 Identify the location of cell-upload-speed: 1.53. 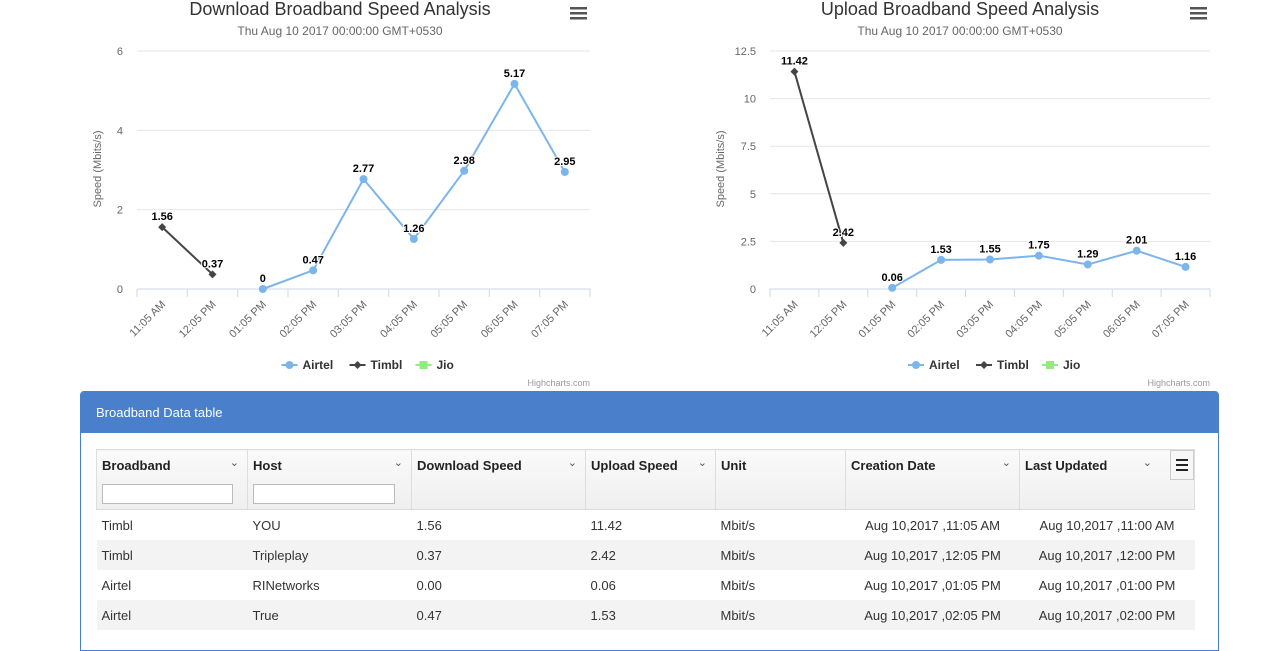
(650, 615).